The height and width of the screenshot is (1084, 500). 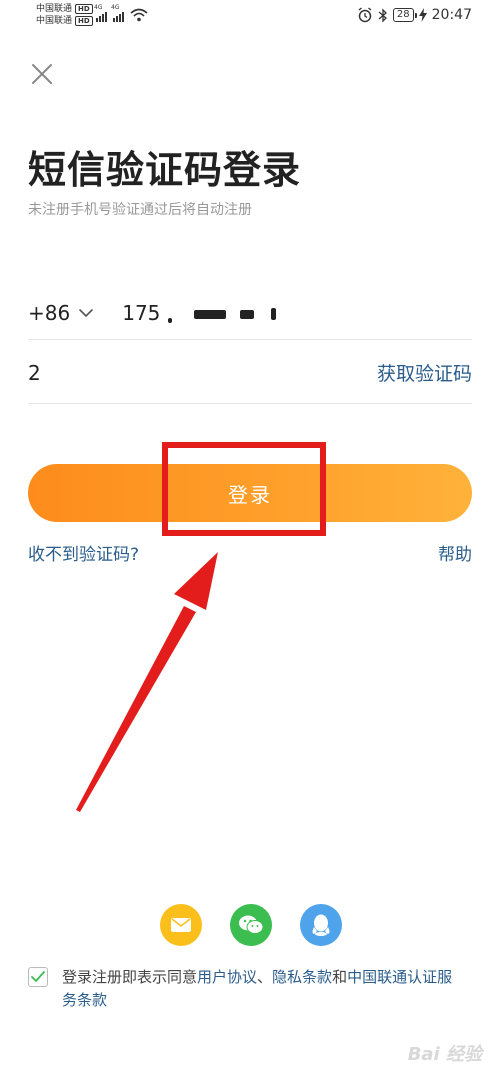 What do you see at coordinates (424, 372) in the screenshot?
I see `get-code-button: 获取验证码` at bounding box center [424, 372].